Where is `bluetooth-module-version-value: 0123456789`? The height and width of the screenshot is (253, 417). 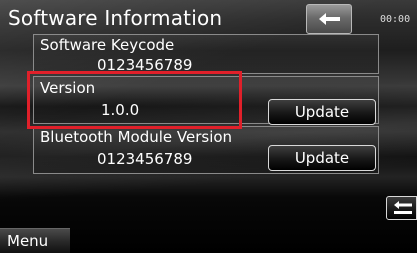
bluetooth-module-version-value: 0123456789 is located at coordinates (145, 159).